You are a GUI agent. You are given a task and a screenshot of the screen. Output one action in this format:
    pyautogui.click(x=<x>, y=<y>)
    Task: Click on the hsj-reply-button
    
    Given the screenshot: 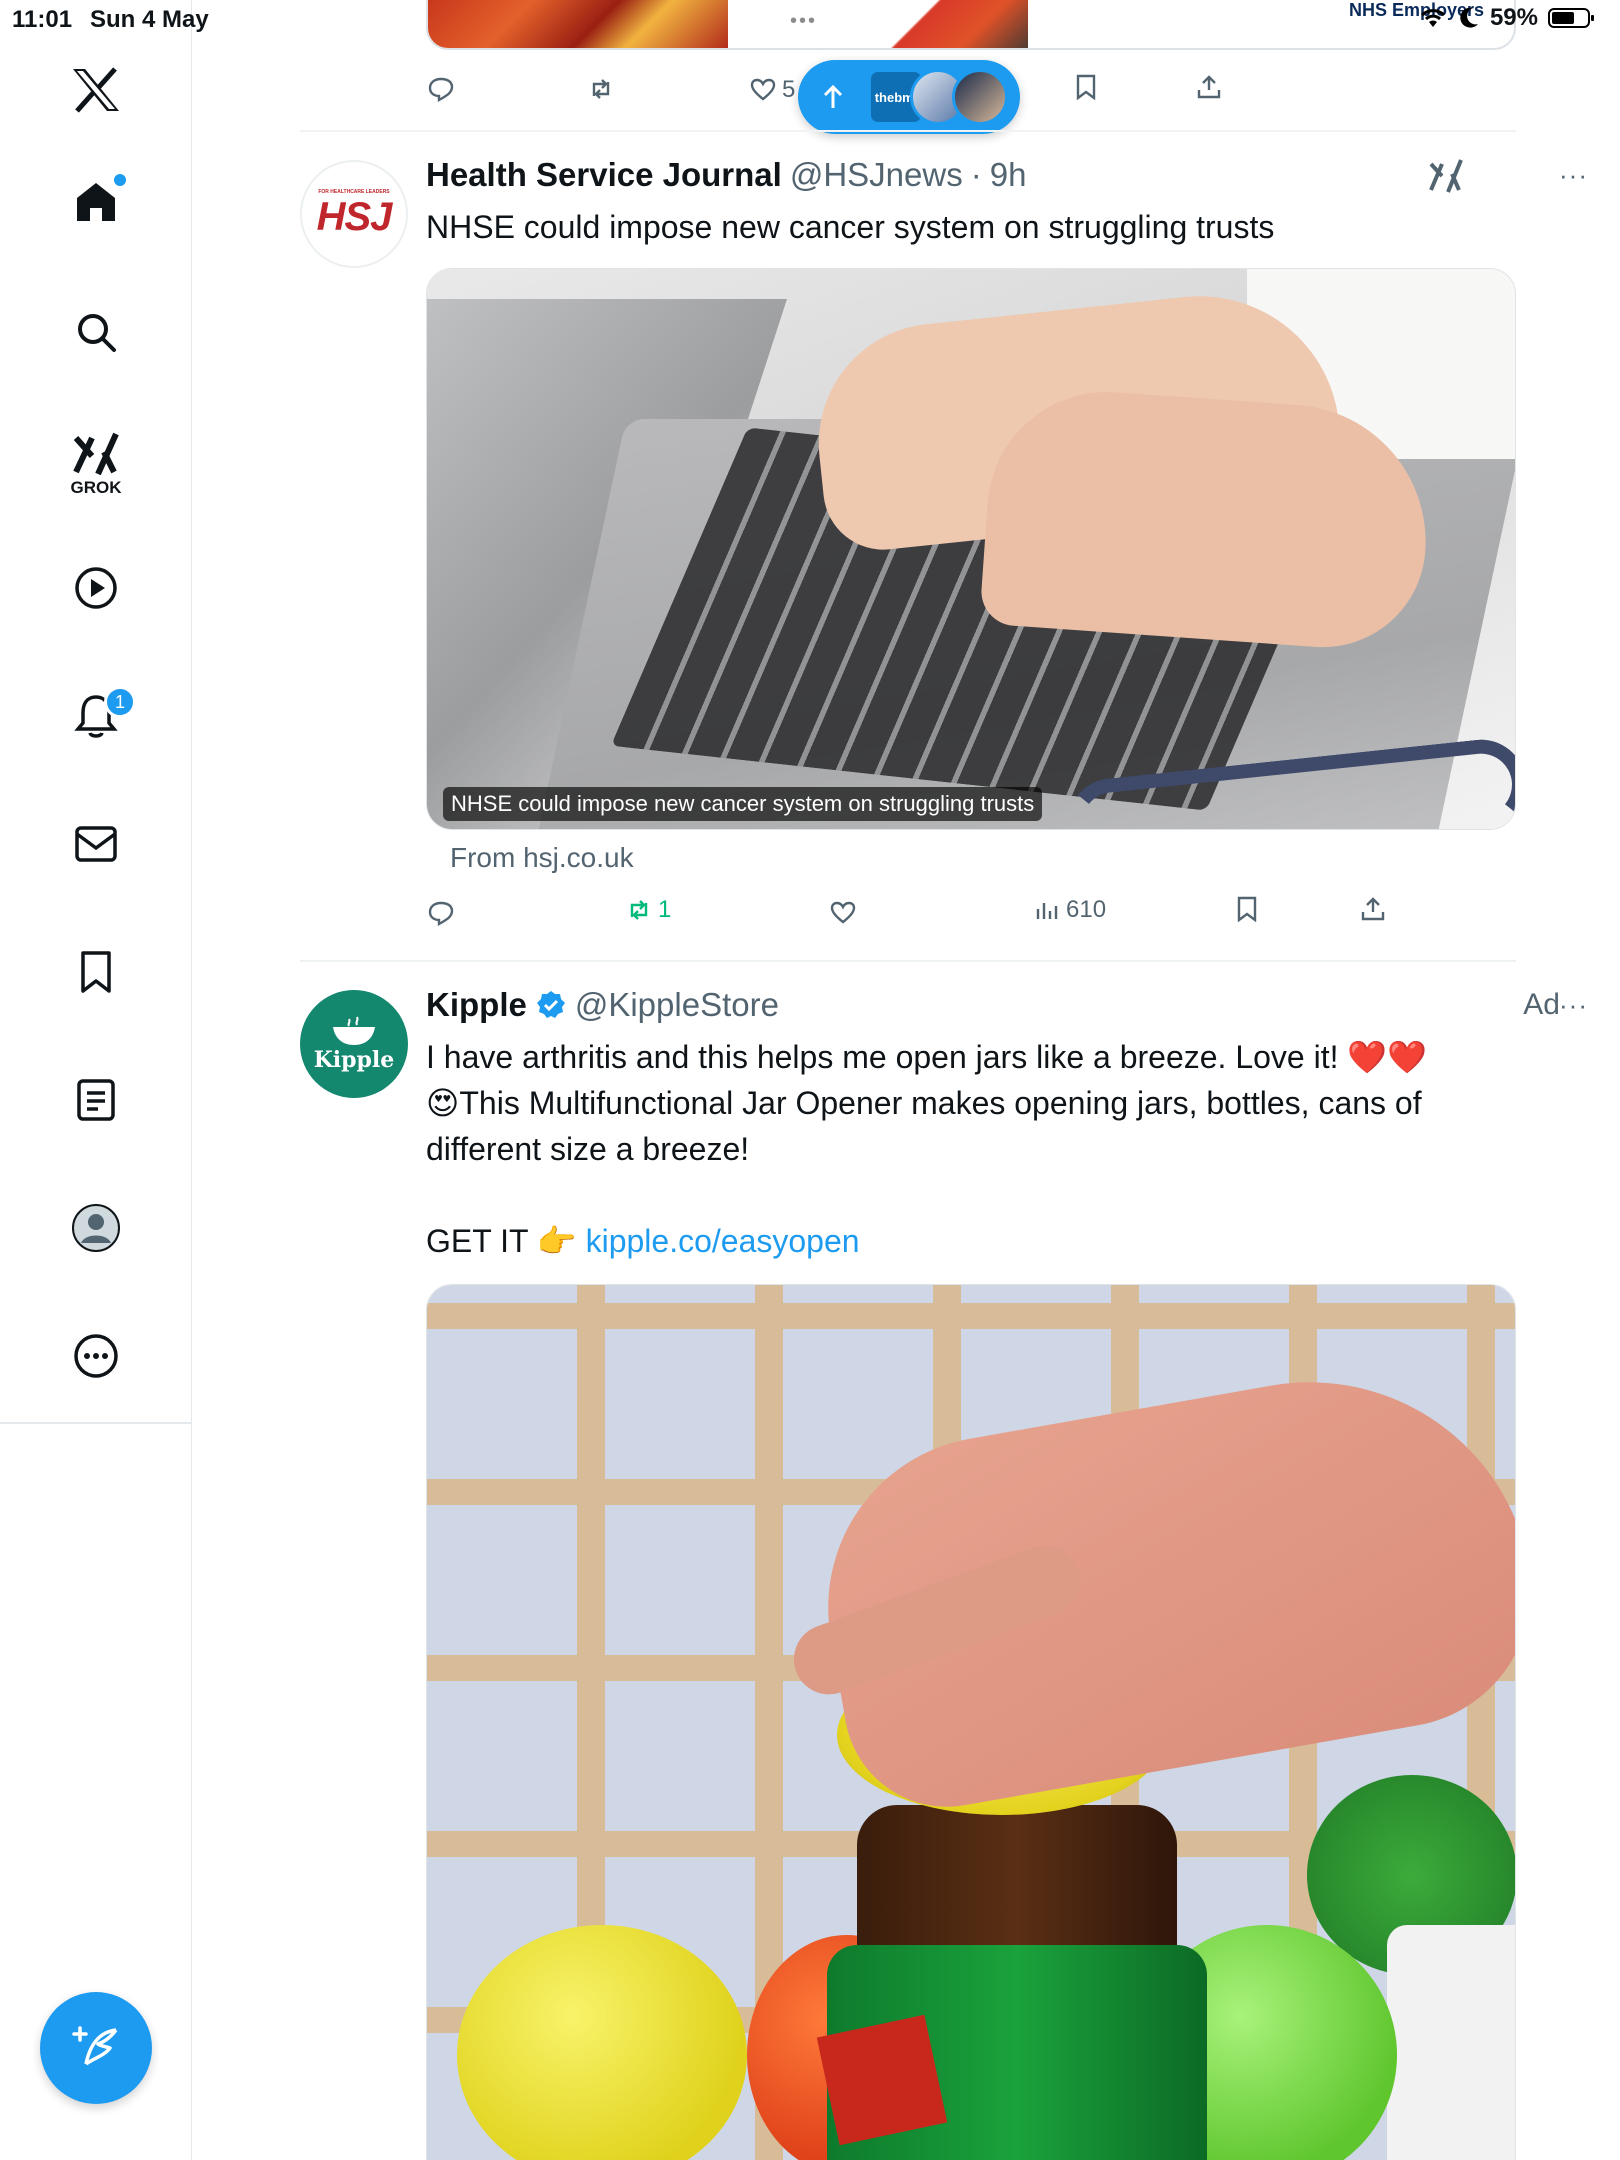 What is the action you would take?
    pyautogui.click(x=441, y=913)
    